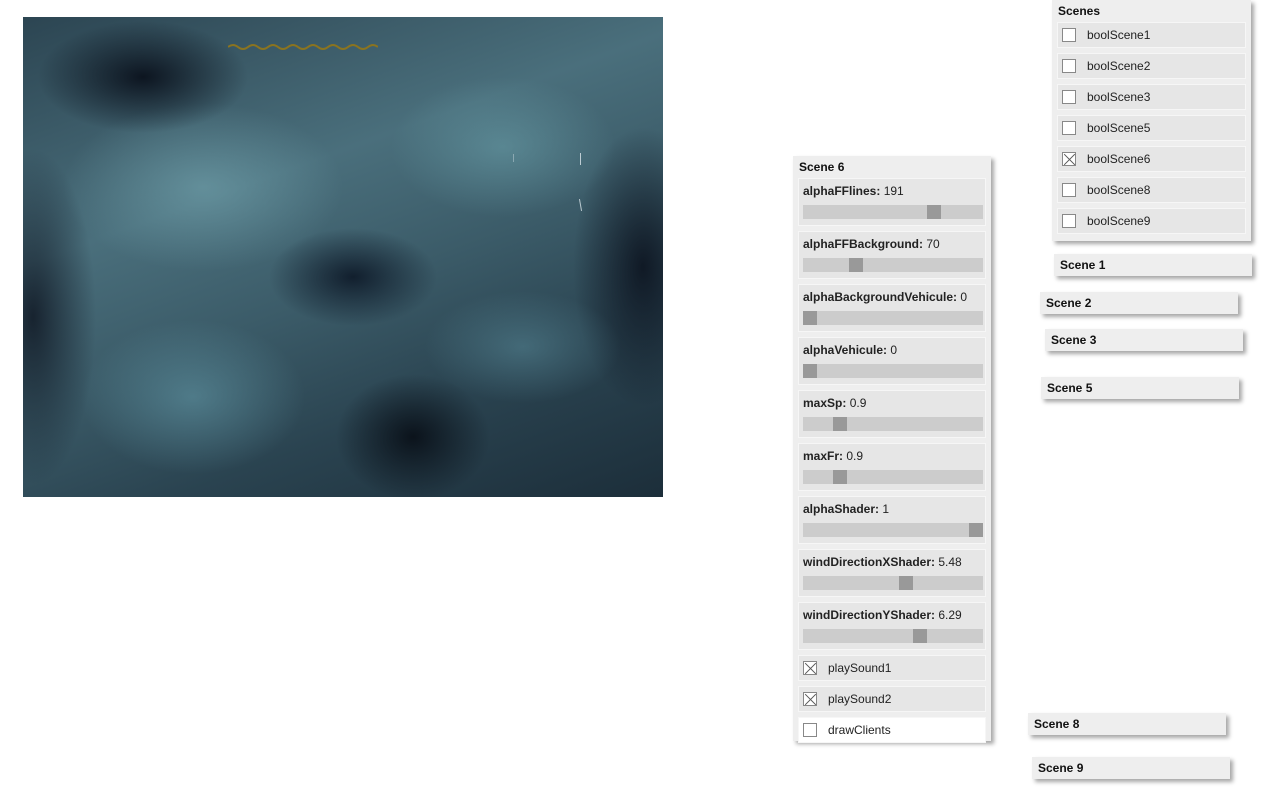 The width and height of the screenshot is (1288, 795). I want to click on slider-name: alphaFFBackground, so click(861, 244).